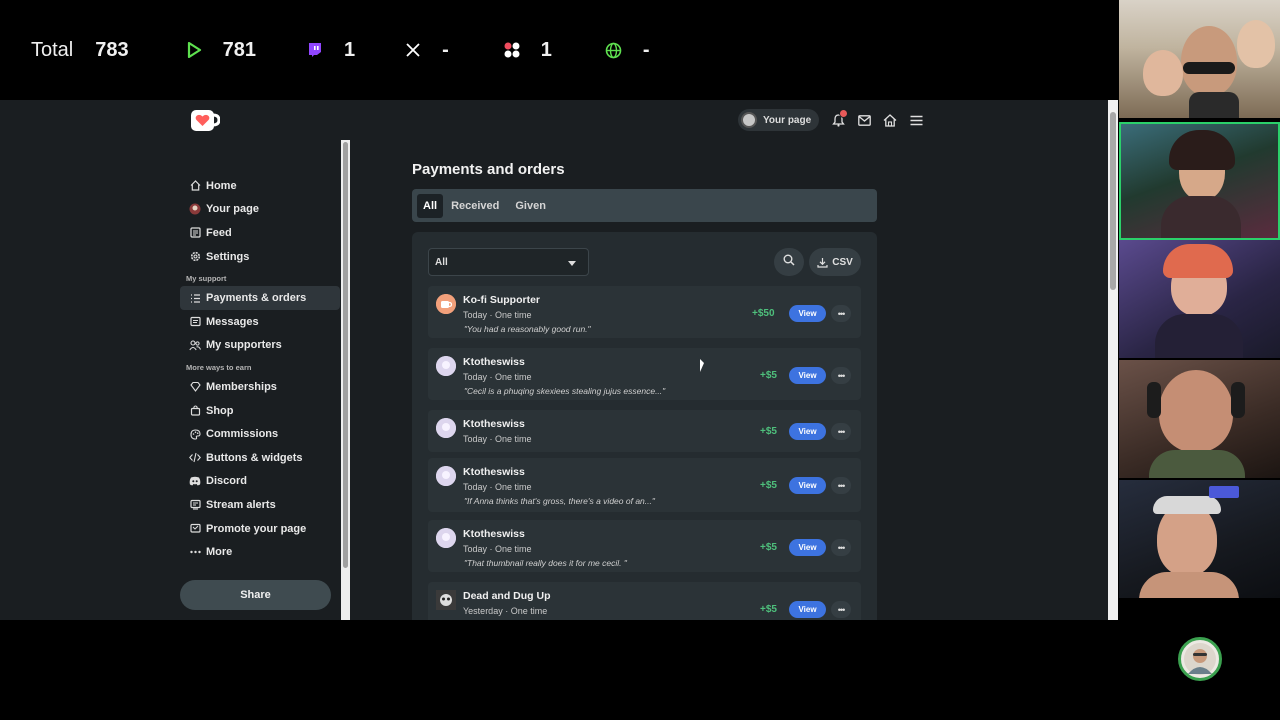 The image size is (1280, 720). I want to click on diamond-icon, so click(195, 387).